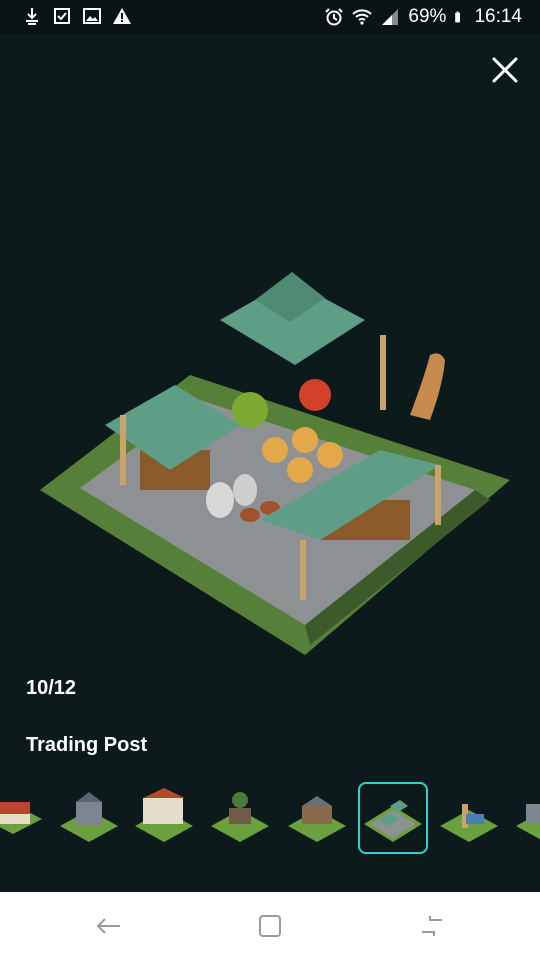  I want to click on alarm-icon, so click(334, 17).